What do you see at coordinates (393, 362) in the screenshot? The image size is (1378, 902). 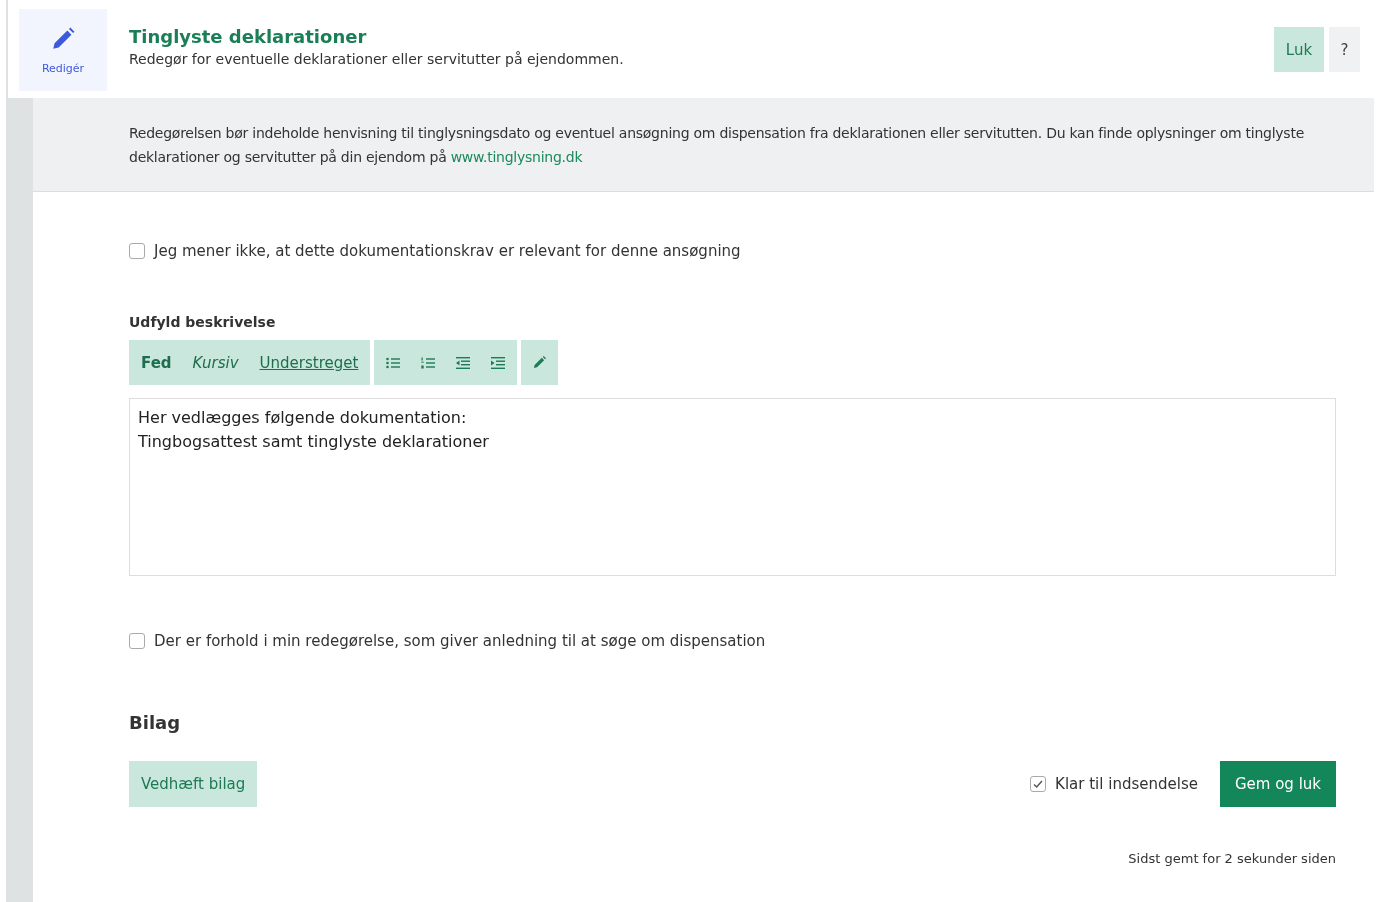 I see `bullet-list-icon` at bounding box center [393, 362].